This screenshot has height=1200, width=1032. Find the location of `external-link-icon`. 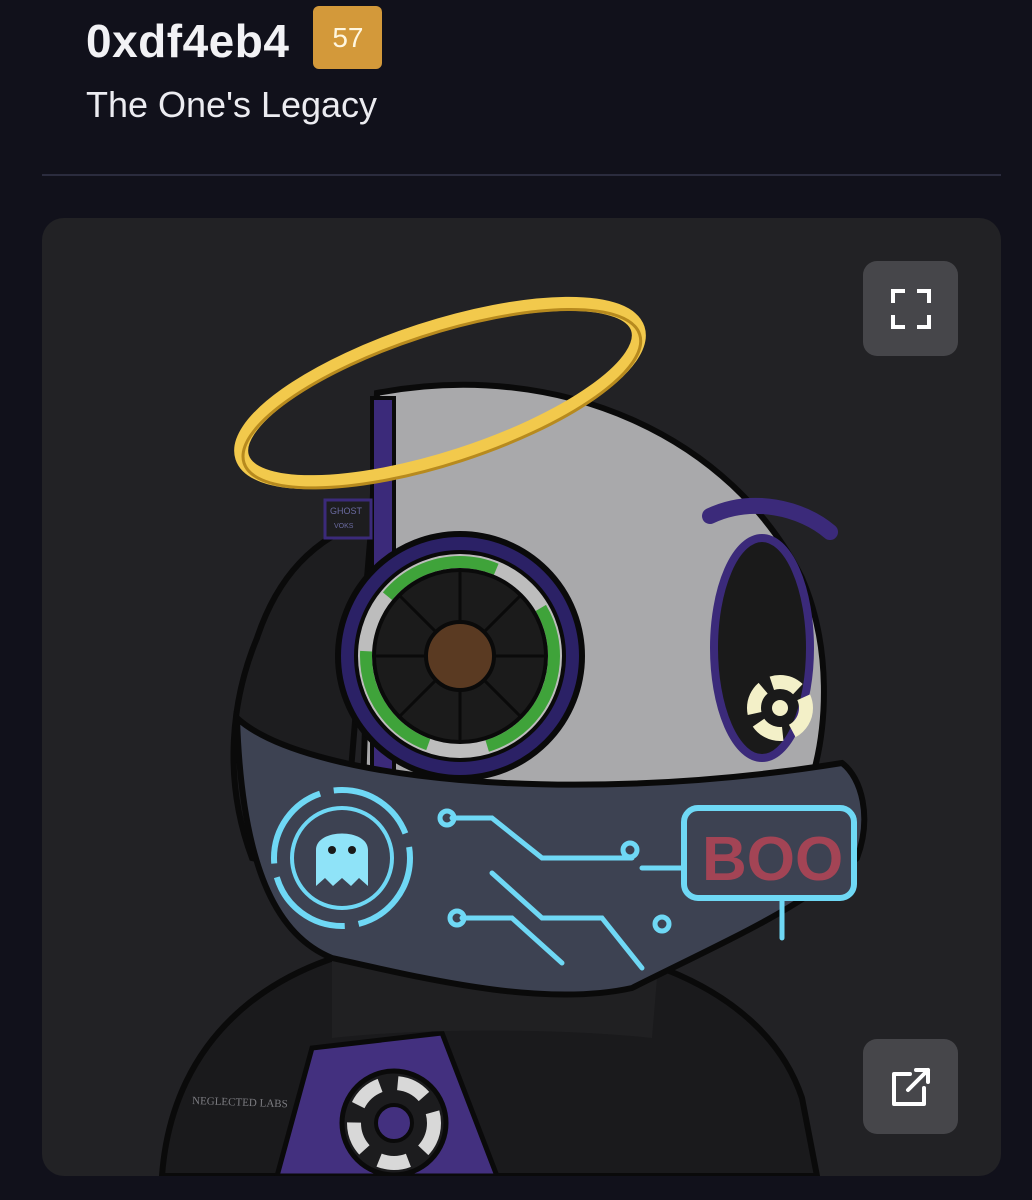

external-link-icon is located at coordinates (910, 1086).